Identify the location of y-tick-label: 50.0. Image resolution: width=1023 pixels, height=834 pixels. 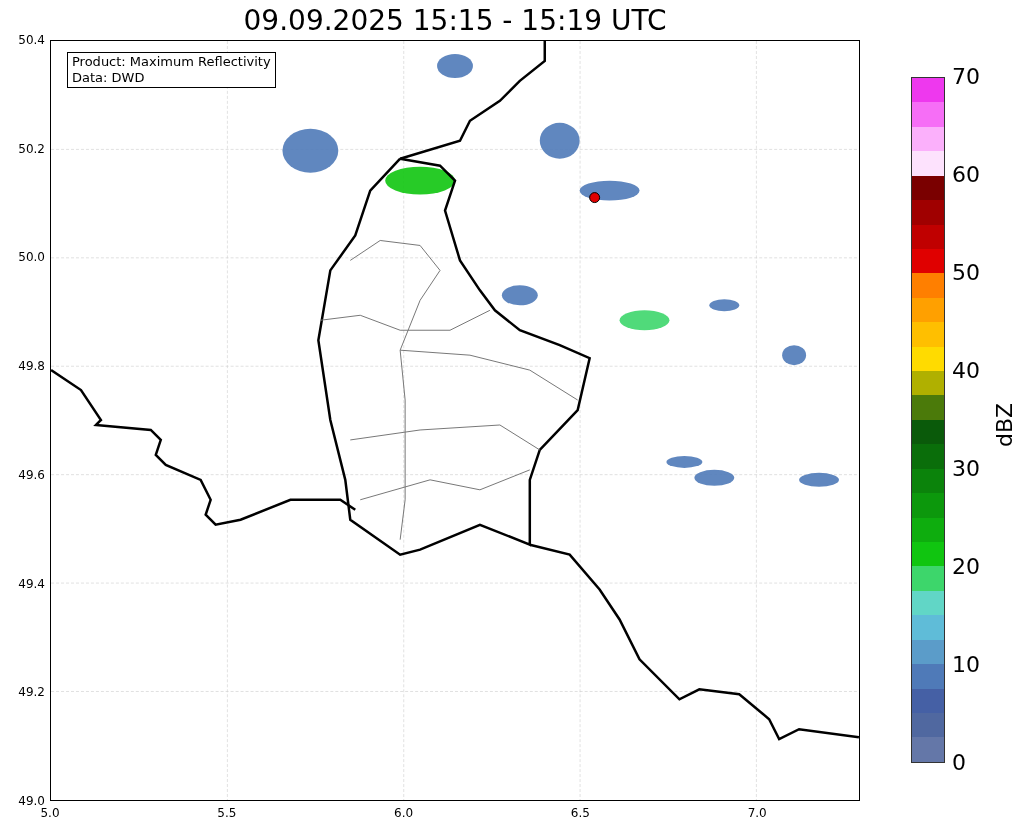
(31, 257).